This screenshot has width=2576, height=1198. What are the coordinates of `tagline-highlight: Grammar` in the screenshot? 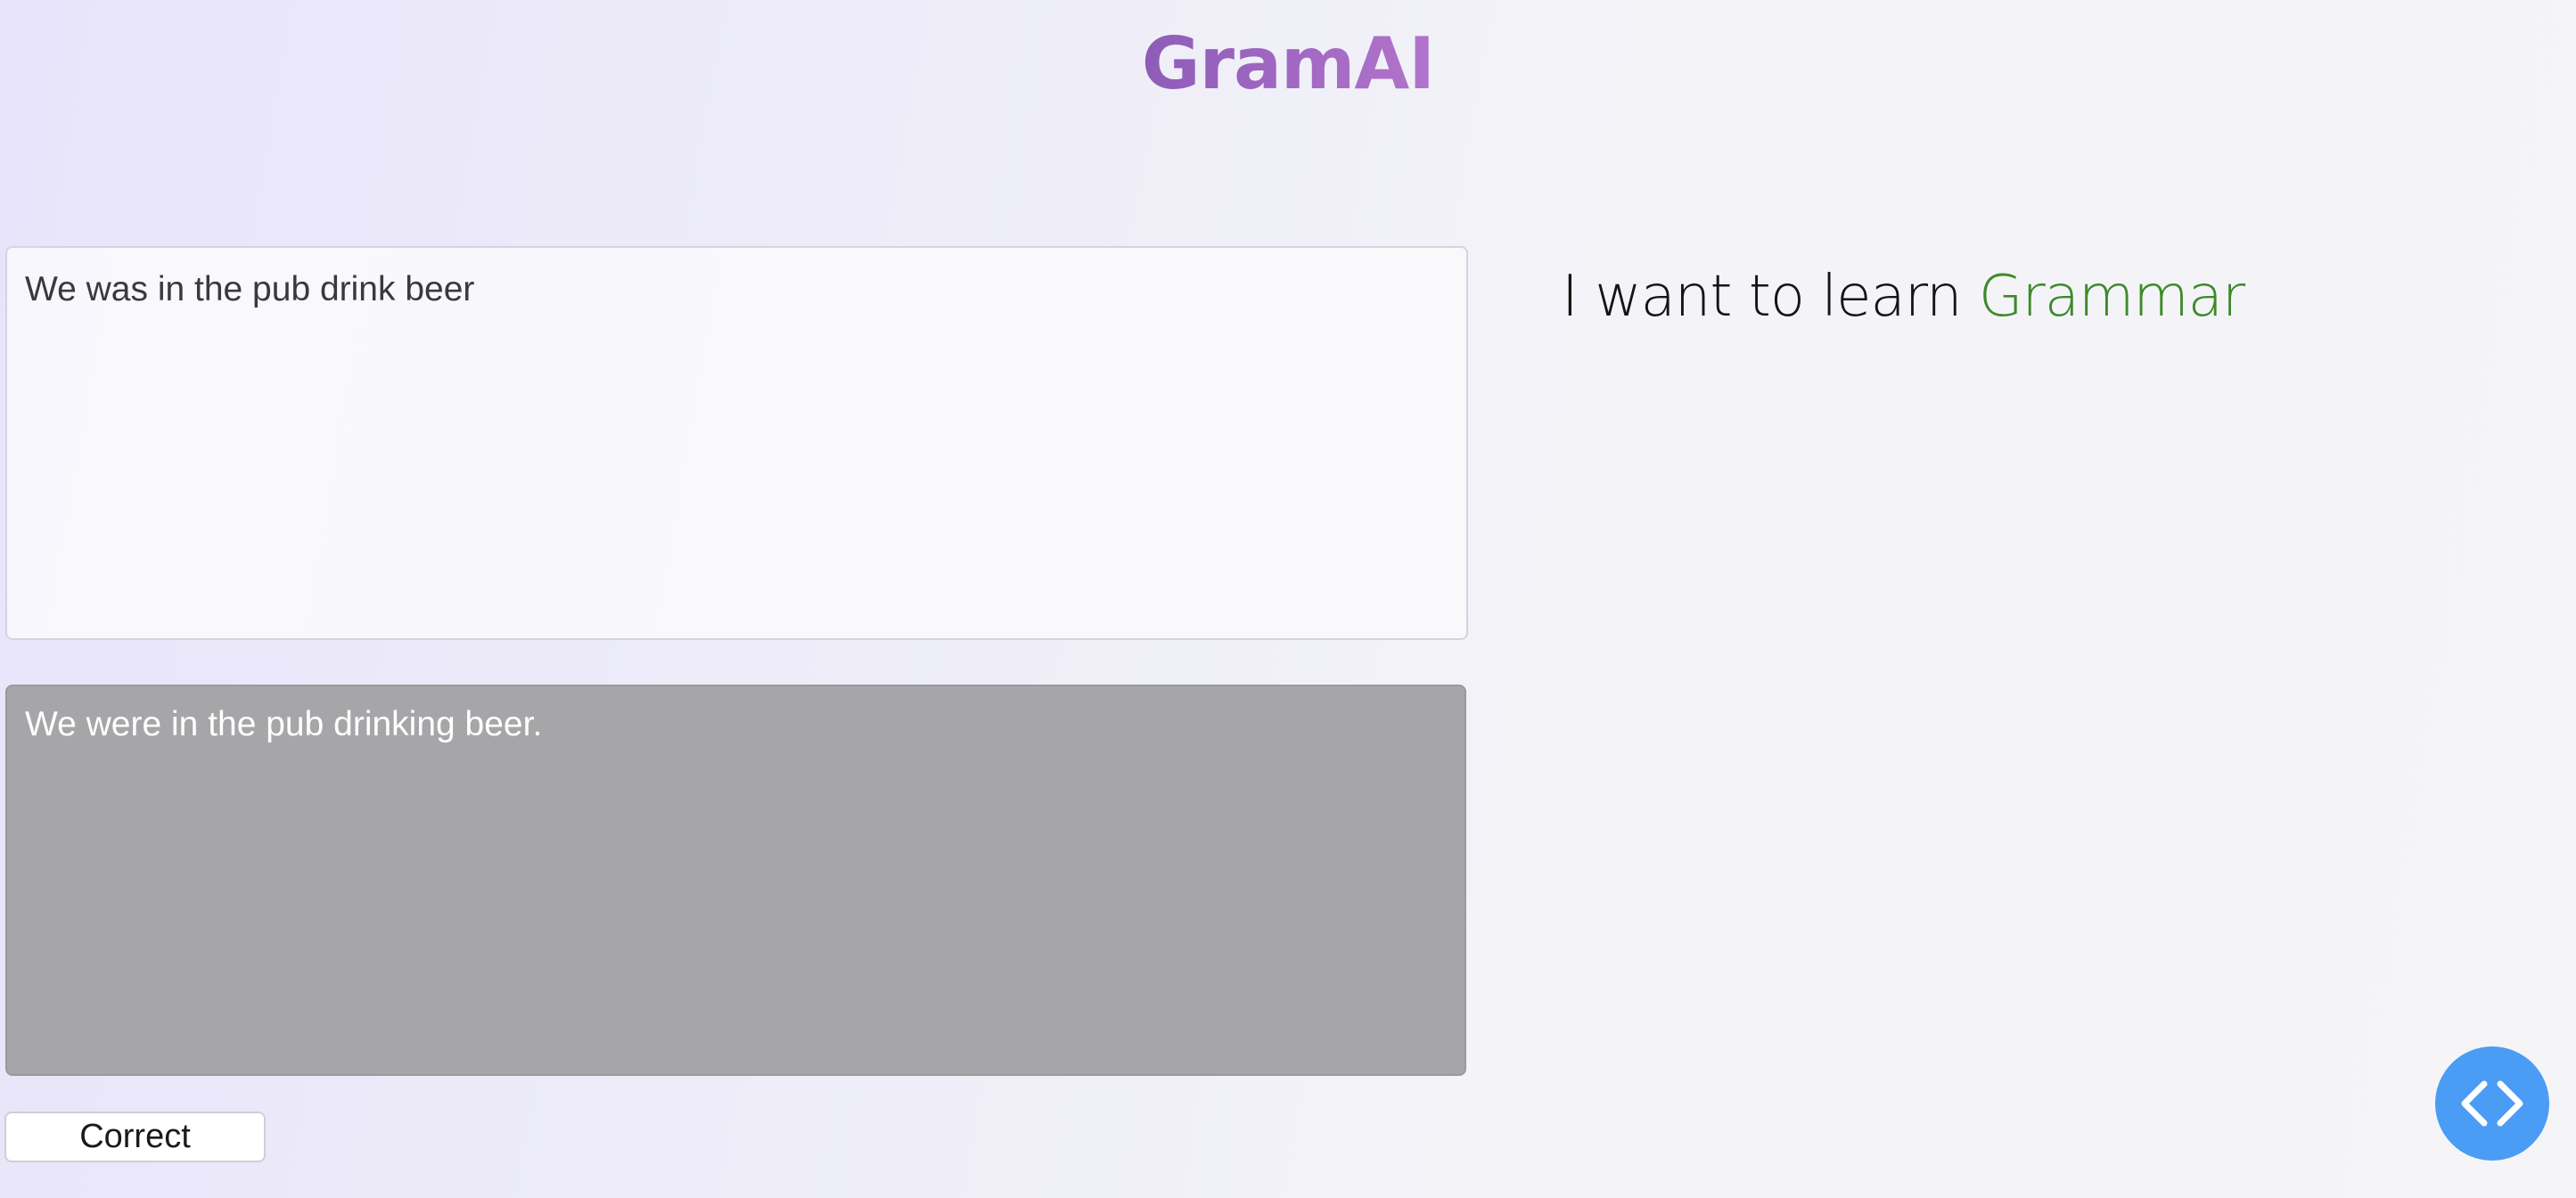 It's located at (2112, 297).